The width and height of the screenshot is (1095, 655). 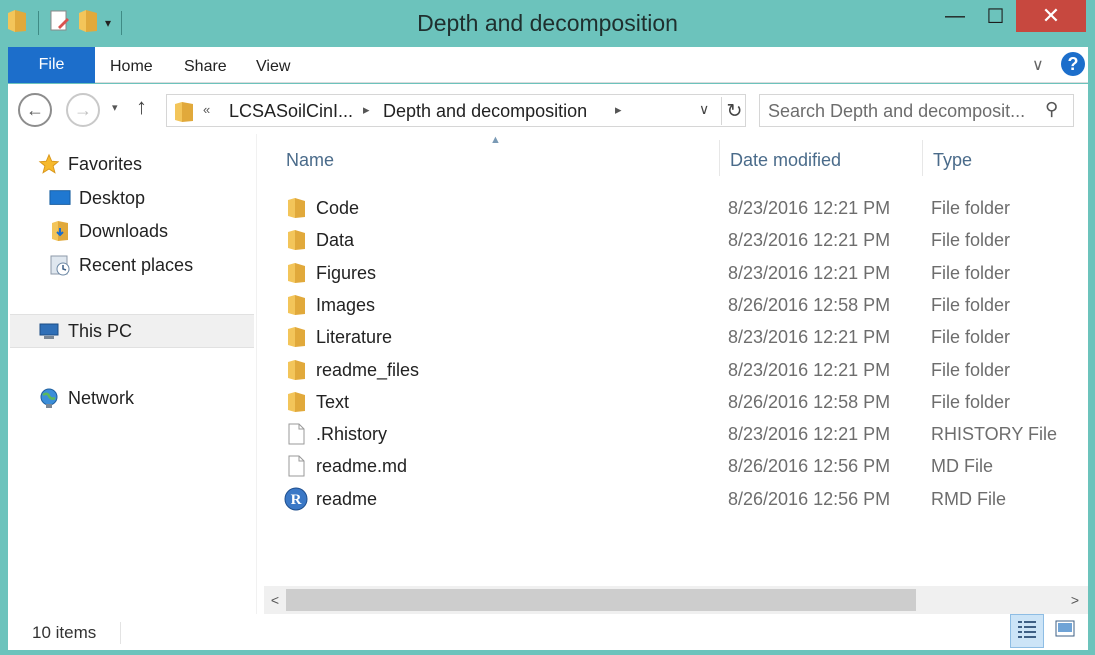 I want to click on sidebar-item-recent-places: Recent places, so click(x=121, y=265).